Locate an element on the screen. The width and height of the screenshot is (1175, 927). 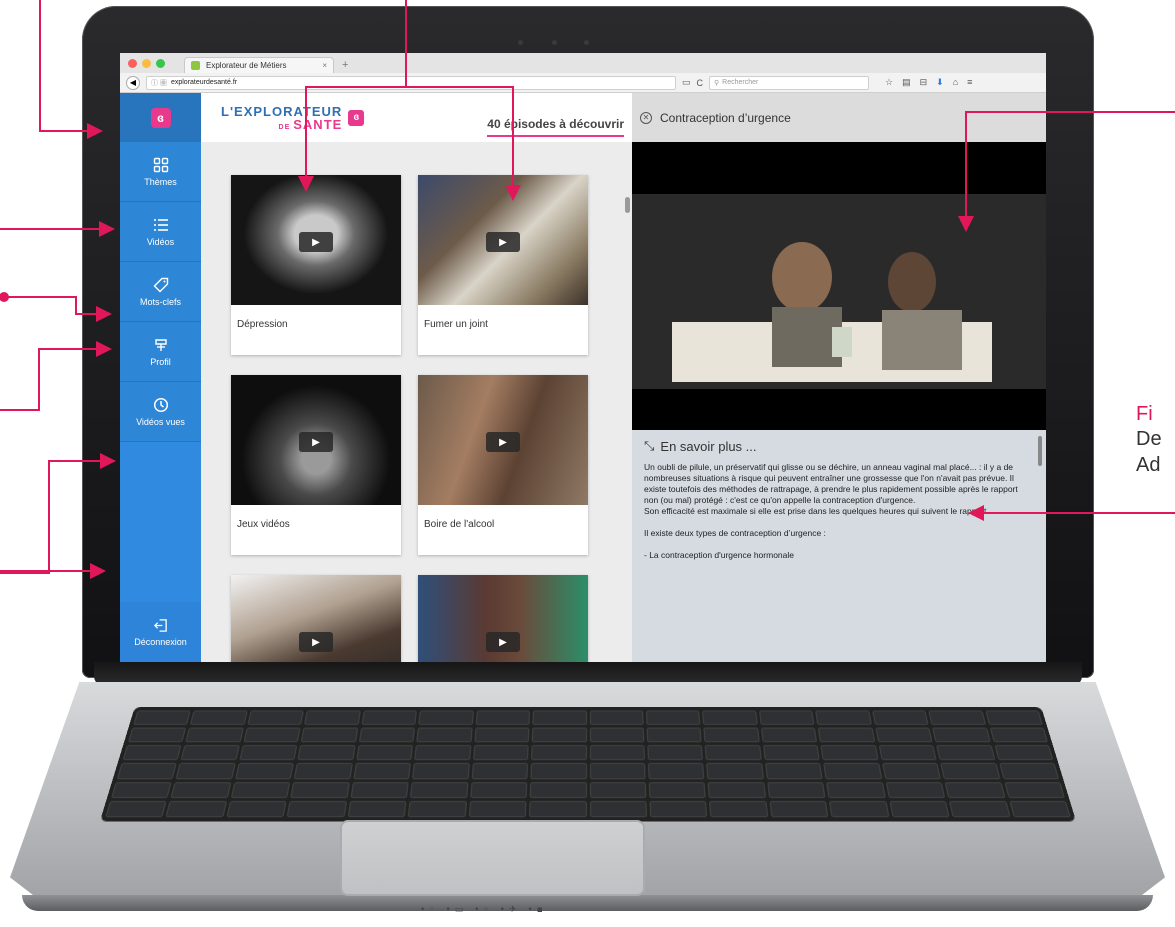
browser-tab: Explorateur de Métiers × is located at coordinates (259, 65).